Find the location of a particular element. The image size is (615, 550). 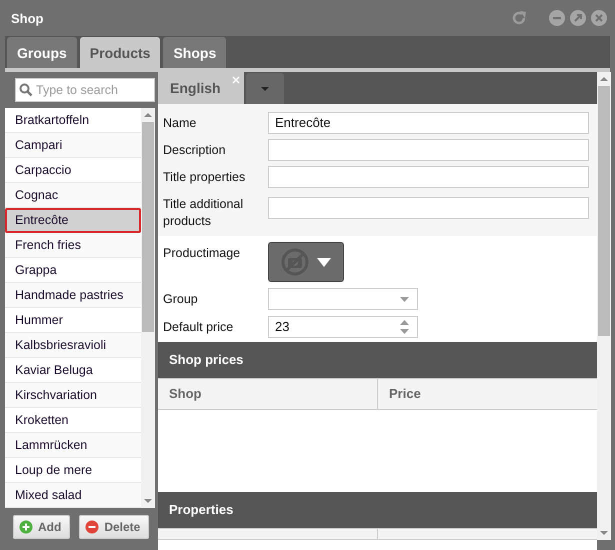

plus-icon is located at coordinates (26, 527).